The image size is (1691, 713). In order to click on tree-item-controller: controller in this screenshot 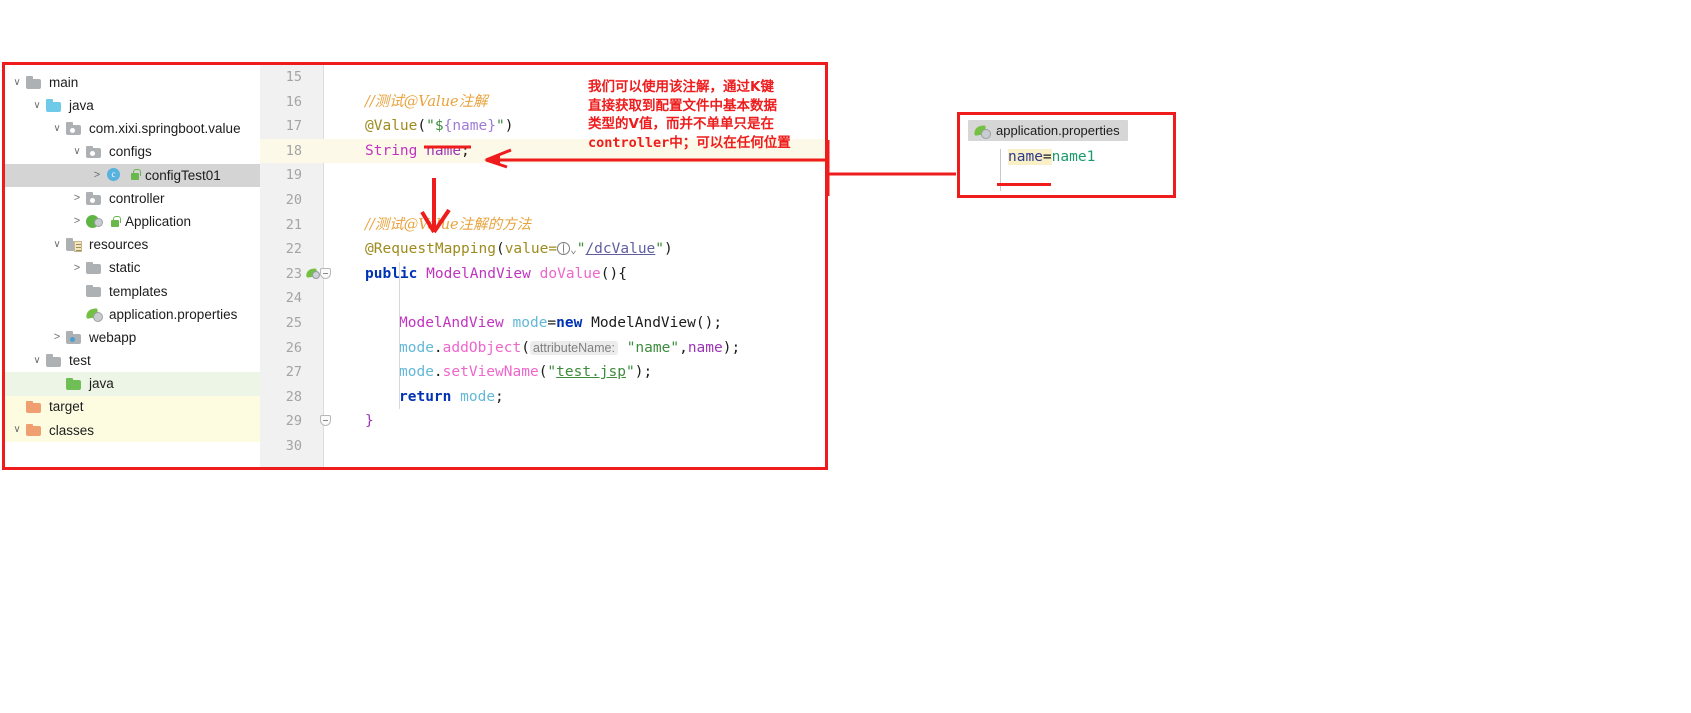, I will do `click(132, 198)`.